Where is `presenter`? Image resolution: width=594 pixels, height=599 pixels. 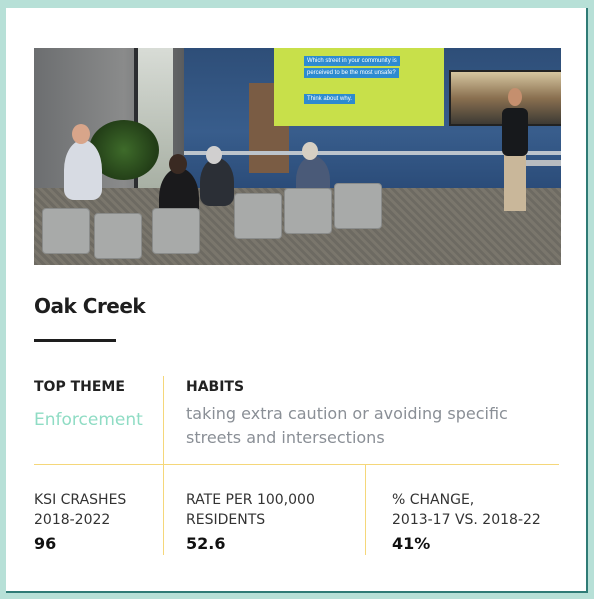
presenter is located at coordinates (515, 132).